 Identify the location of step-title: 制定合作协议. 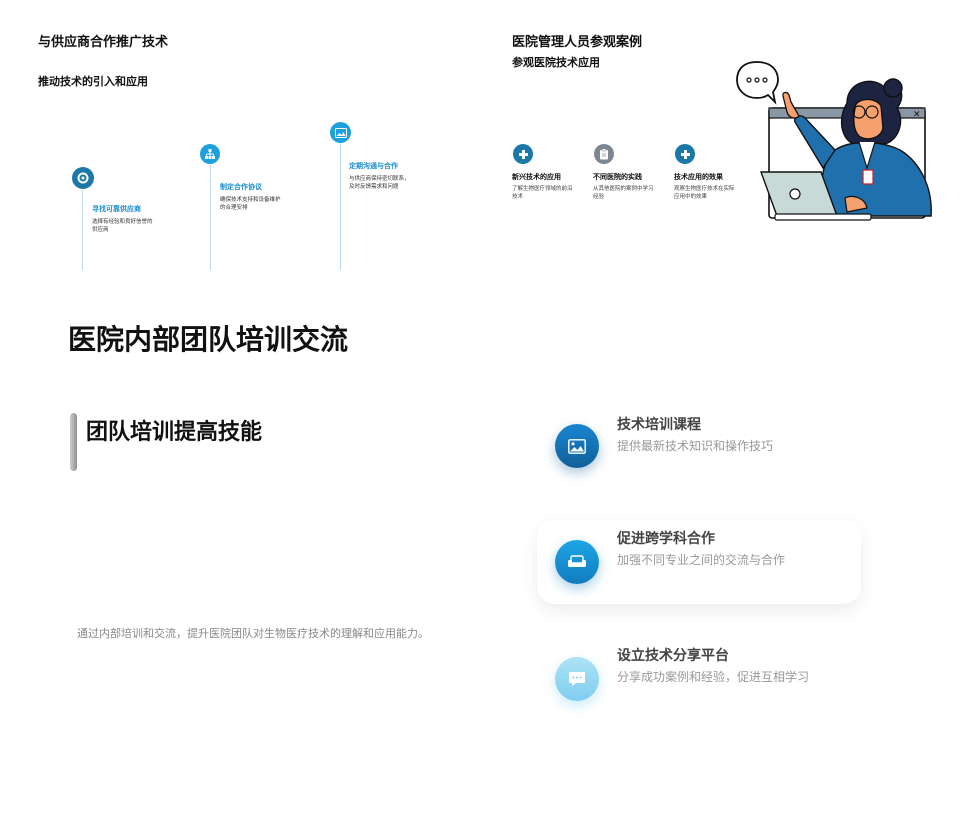
(241, 187).